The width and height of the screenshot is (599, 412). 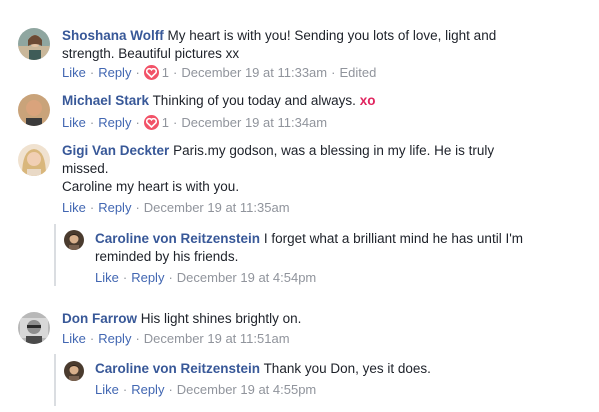 What do you see at coordinates (254, 122) in the screenshot?
I see `timestamp: December 19 at 11:34am` at bounding box center [254, 122].